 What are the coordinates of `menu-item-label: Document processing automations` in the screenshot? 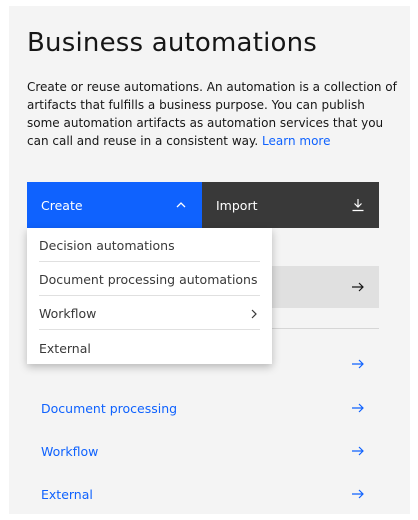 It's located at (148, 279).